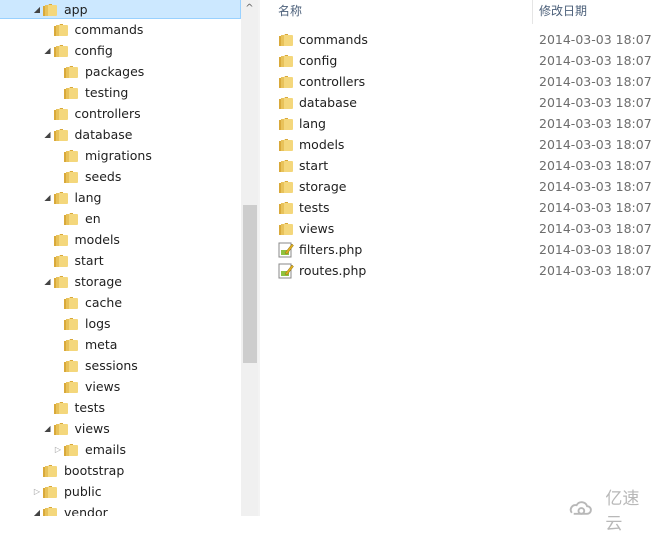 This screenshot has height=534, width=654. Describe the element at coordinates (103, 134) in the screenshot. I see `tree-item-label: database` at that location.